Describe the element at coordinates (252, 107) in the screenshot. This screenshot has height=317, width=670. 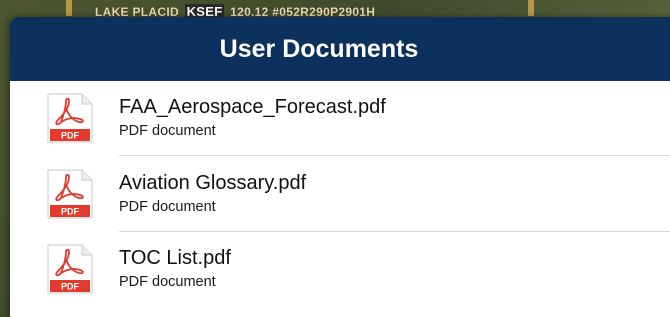
I see `document-name: FAA_Aerospace_Forecast.pdf` at that location.